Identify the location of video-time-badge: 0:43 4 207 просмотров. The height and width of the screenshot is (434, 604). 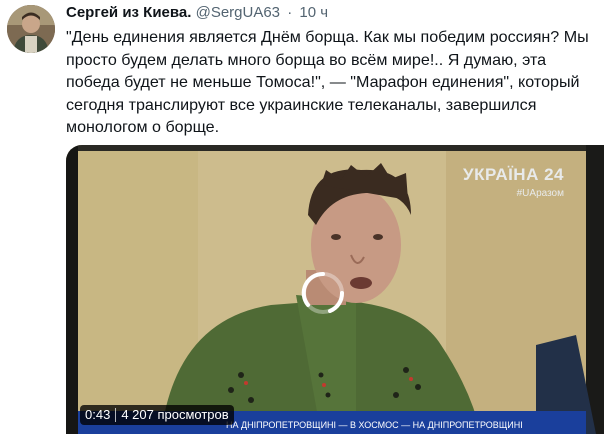
(157, 415).